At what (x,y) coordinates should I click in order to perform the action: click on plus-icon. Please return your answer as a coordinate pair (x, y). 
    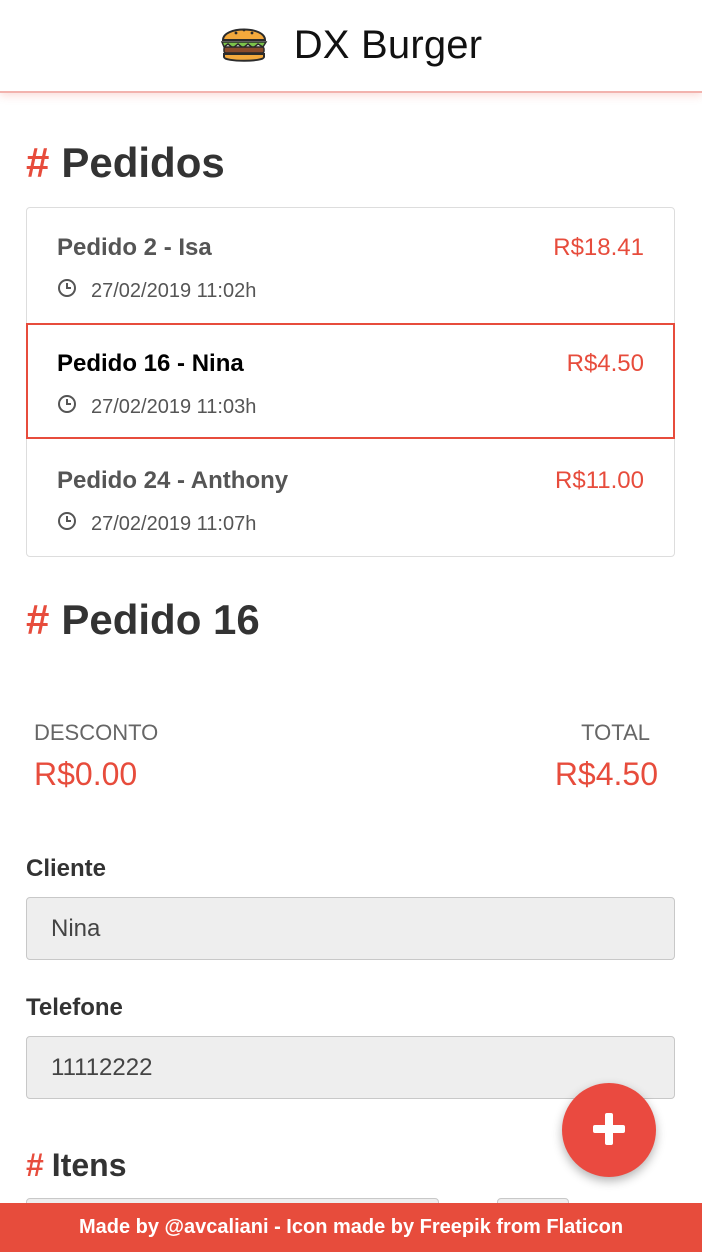
    Looking at the image, I should click on (609, 1130).